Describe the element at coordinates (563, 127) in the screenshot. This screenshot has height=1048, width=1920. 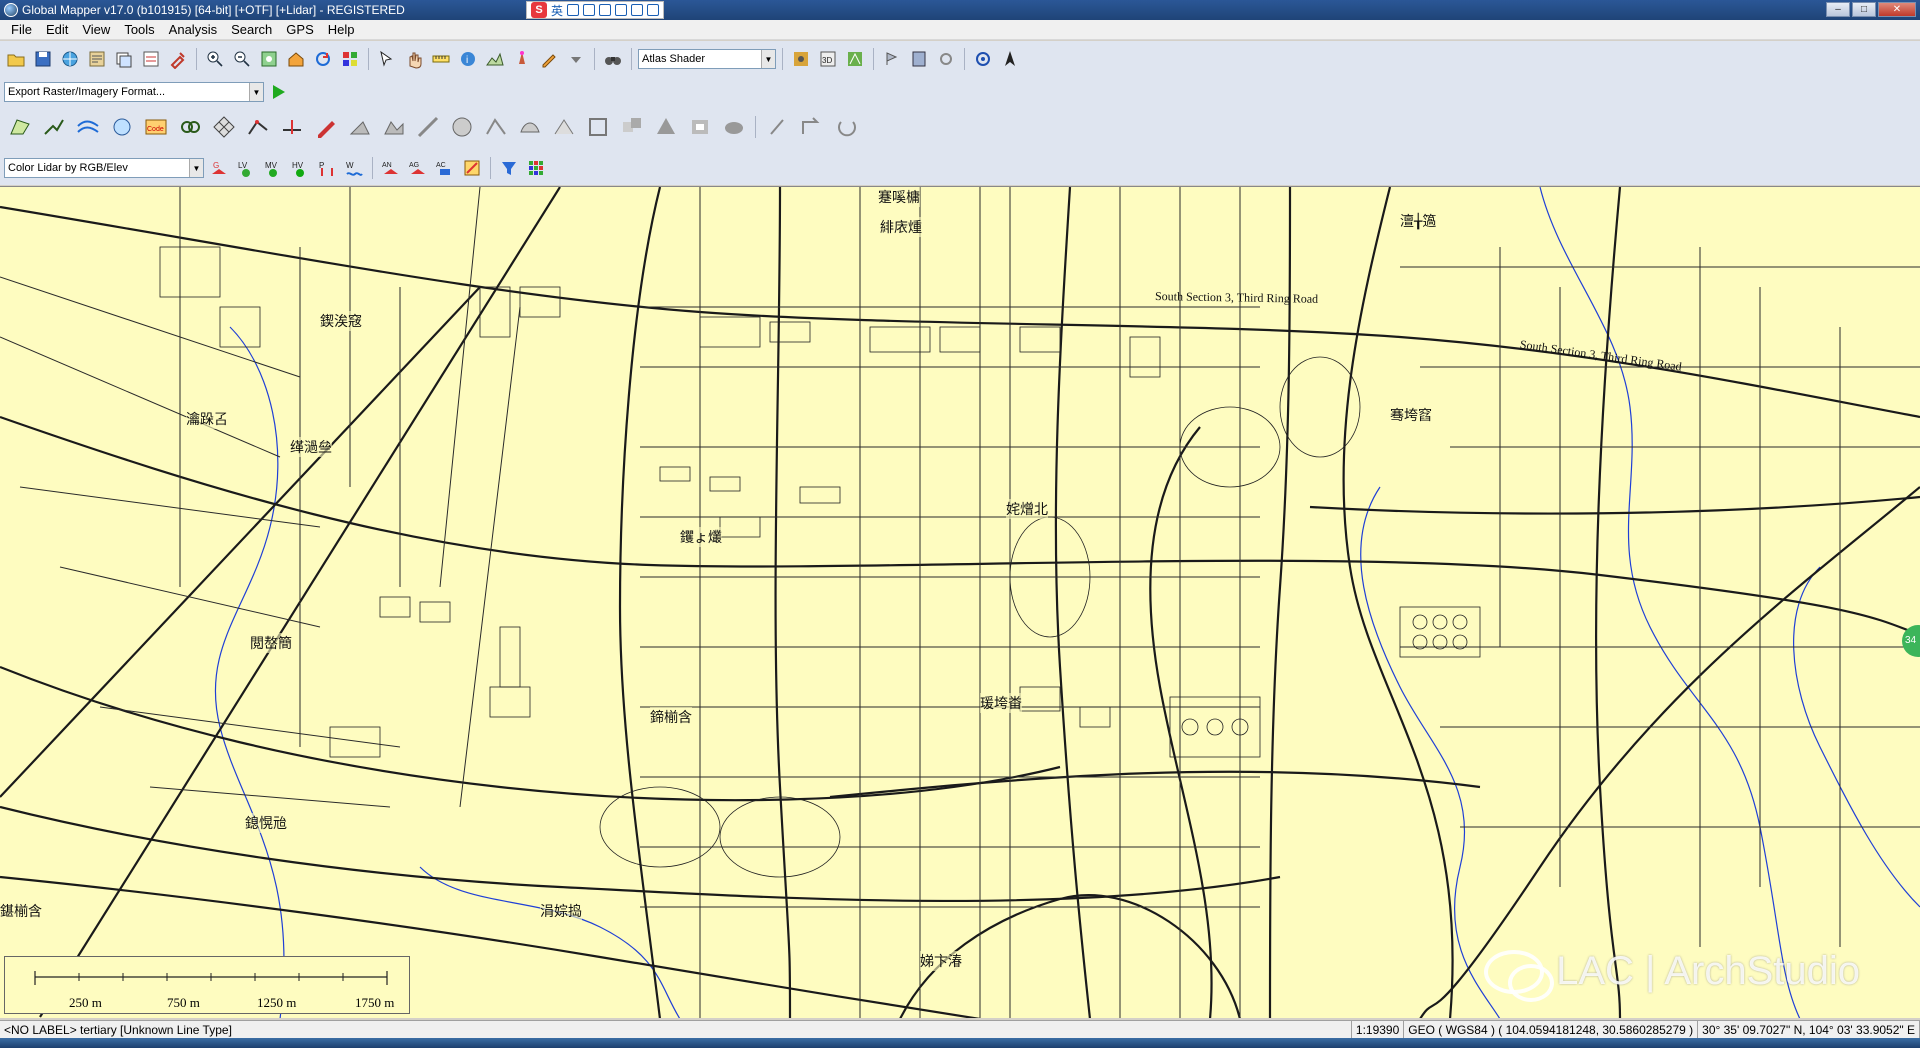
I see `simplify-feature-icon` at that location.